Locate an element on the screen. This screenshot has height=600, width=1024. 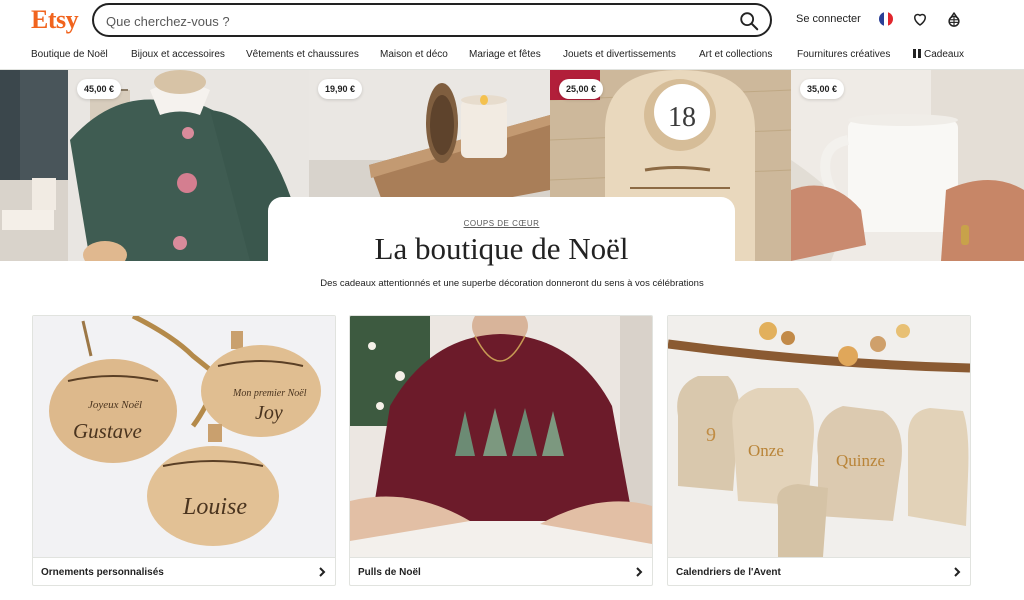
nav-item-boutique-noel: Boutique de Noël is located at coordinates (69, 54).